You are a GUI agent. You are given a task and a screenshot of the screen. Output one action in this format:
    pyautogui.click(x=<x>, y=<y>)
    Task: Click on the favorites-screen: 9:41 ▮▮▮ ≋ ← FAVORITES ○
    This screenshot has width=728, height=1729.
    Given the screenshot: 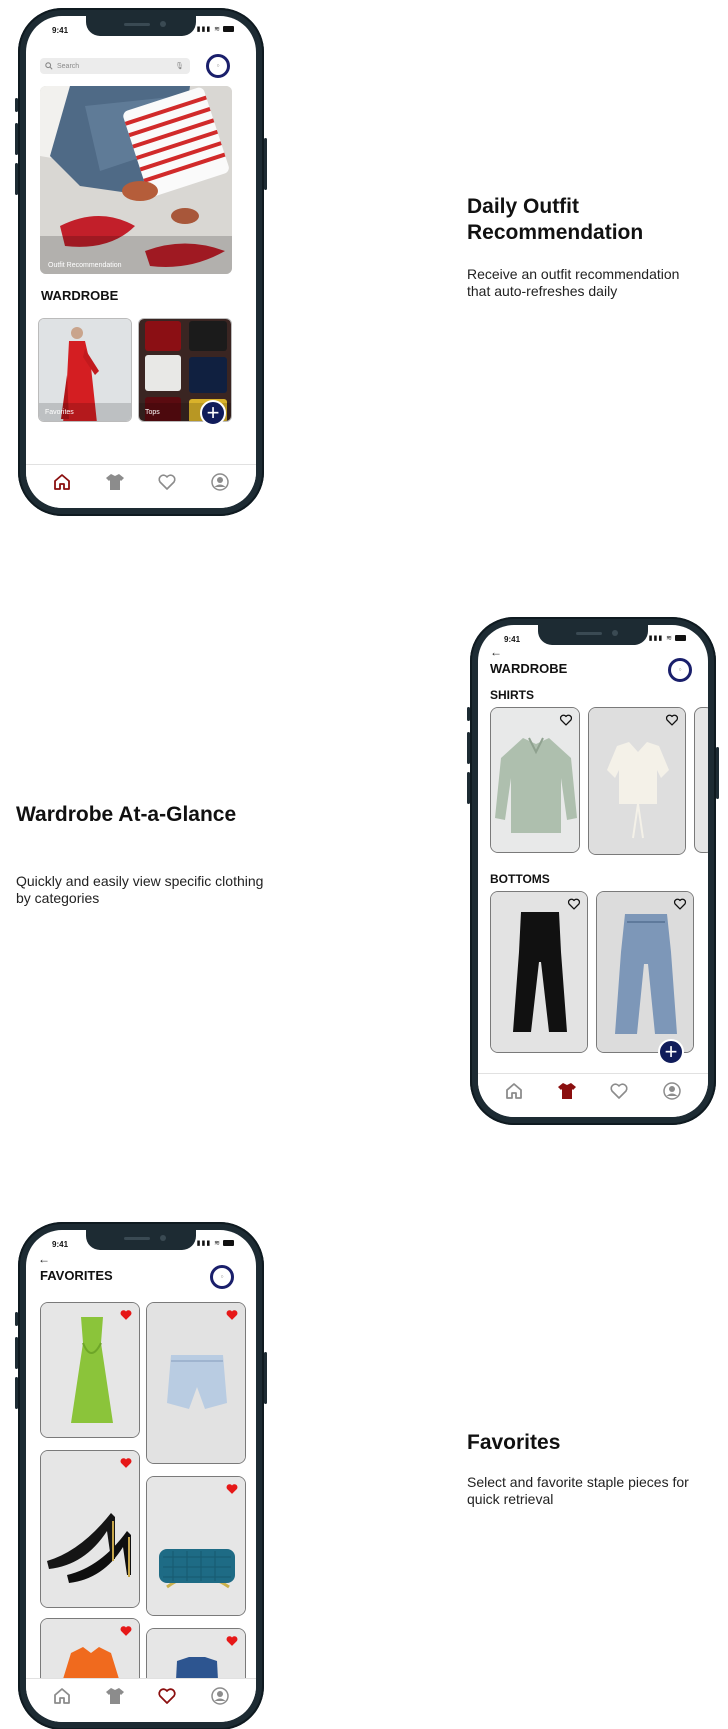 What is the action you would take?
    pyautogui.click(x=141, y=1476)
    